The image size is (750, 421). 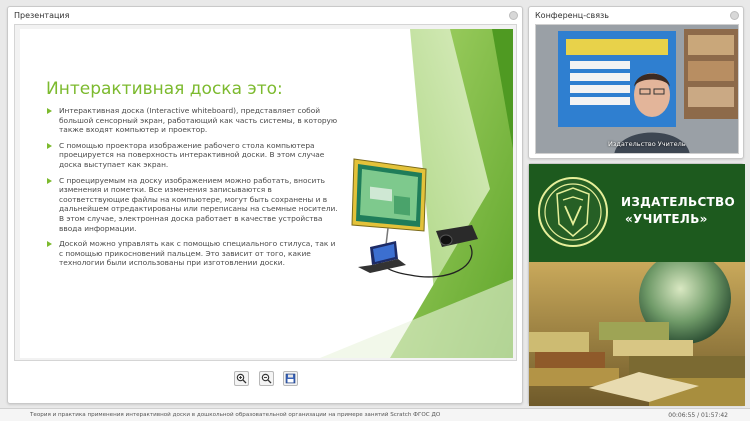 I want to click on save-button, so click(x=290, y=378).